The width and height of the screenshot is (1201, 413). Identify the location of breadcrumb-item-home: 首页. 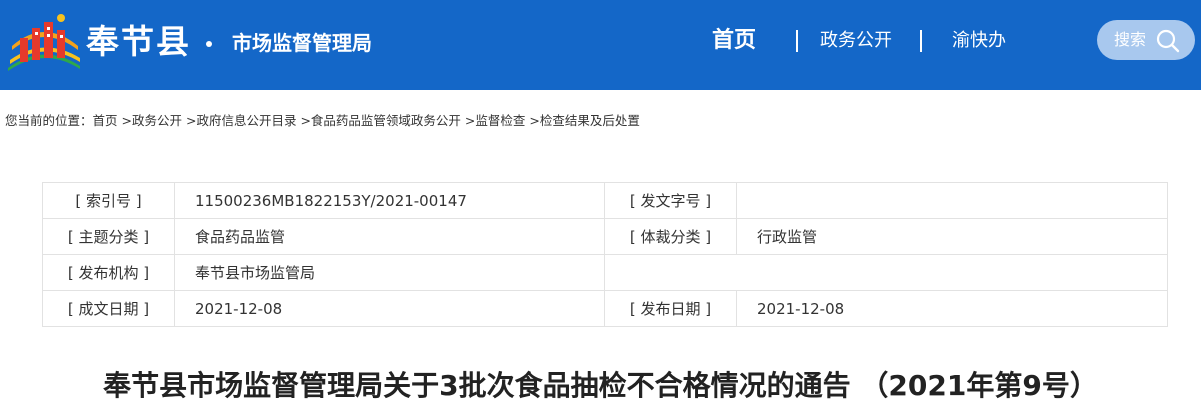
(105, 120).